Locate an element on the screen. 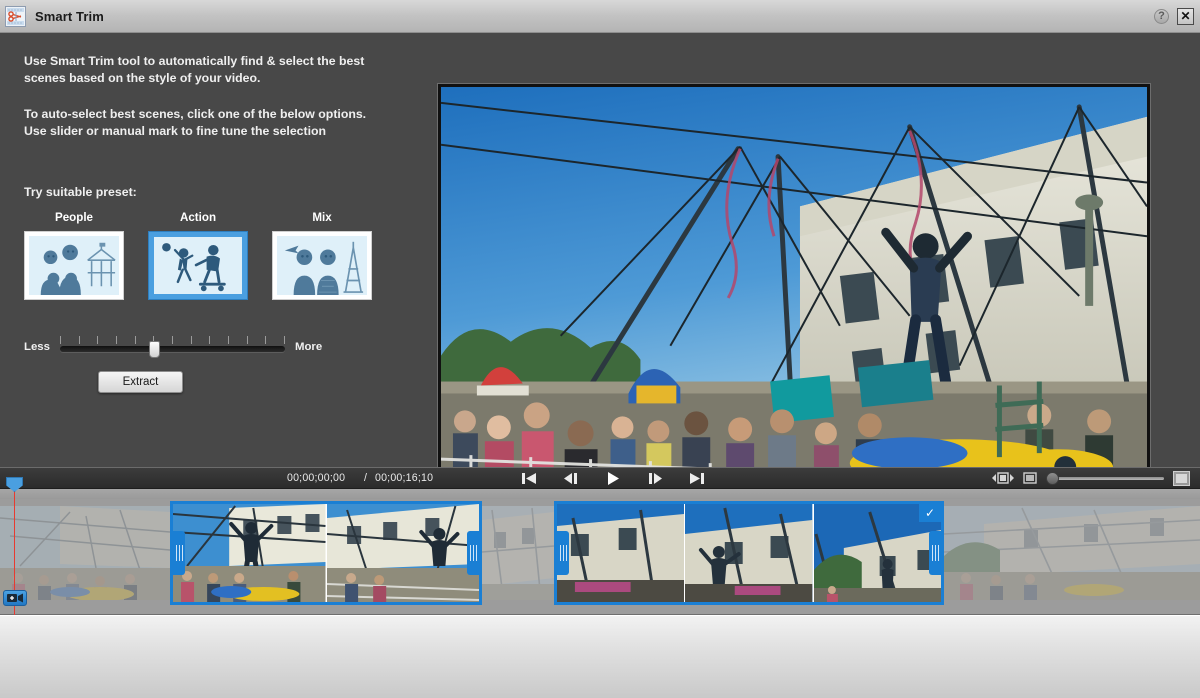 This screenshot has height=698, width=1200. preset-action: Action is located at coordinates (198, 255).